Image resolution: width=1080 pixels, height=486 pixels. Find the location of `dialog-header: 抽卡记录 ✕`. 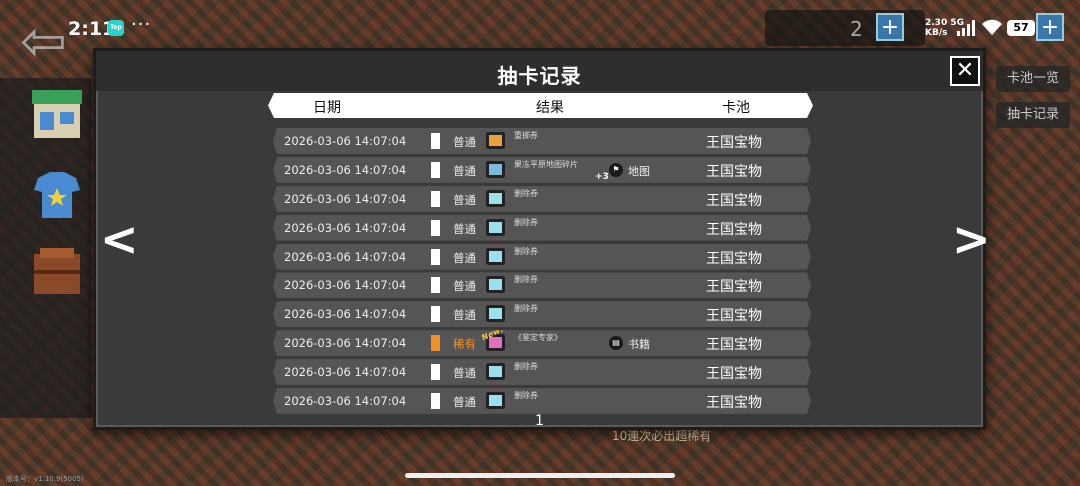

dialog-header: 抽卡记录 ✕ is located at coordinates (539, 71).